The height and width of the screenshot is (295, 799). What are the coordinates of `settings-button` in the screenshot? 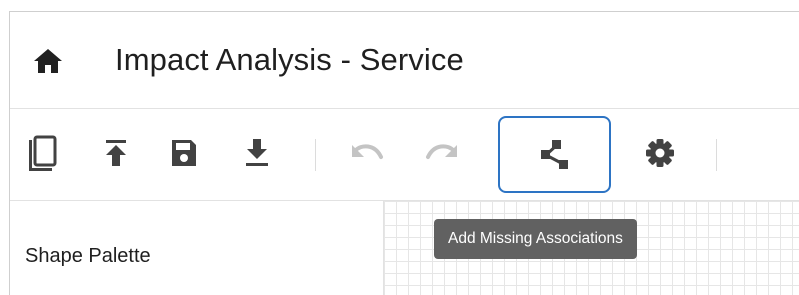 It's located at (660, 153).